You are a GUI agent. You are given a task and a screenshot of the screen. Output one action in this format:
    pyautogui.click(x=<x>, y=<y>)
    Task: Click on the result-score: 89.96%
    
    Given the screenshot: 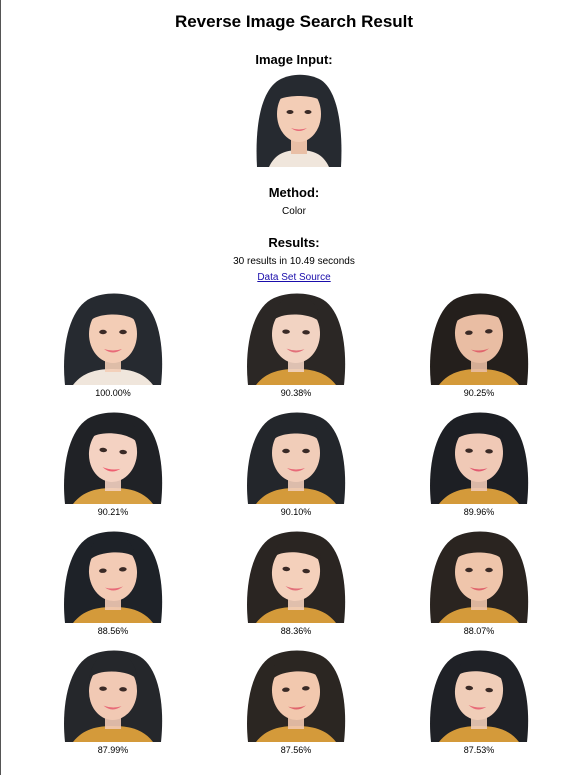 What is the action you would take?
    pyautogui.click(x=479, y=512)
    